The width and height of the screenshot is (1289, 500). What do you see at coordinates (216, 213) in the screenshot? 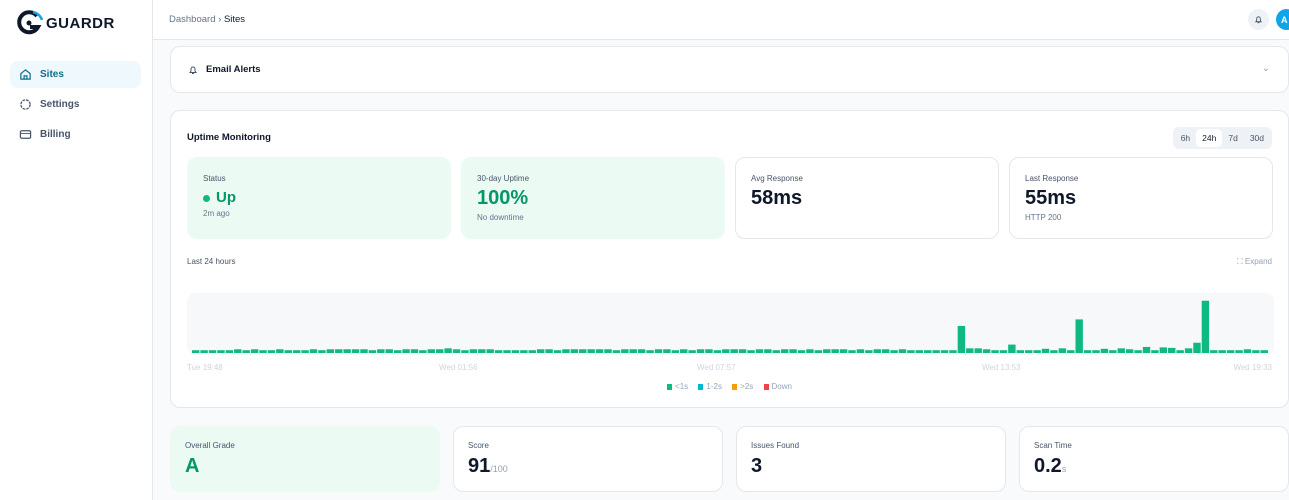
I see `stat-sub: 2m ago` at bounding box center [216, 213].